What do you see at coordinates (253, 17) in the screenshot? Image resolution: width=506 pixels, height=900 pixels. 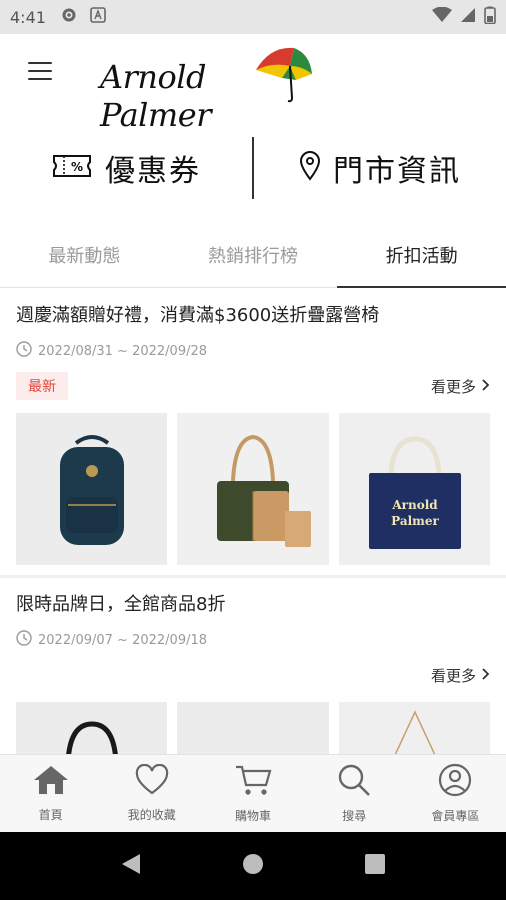 I see `status-bar: 4:41` at bounding box center [253, 17].